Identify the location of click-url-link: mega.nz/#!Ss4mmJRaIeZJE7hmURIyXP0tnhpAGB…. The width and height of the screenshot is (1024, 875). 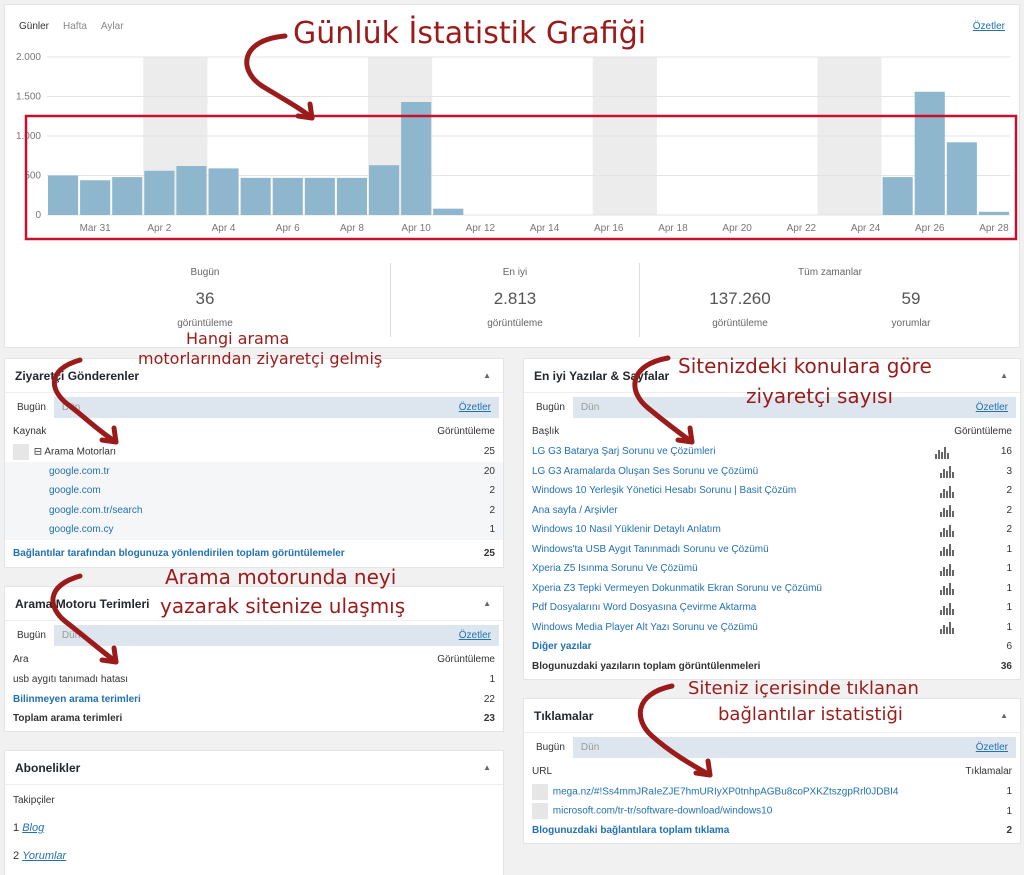
(726, 791).